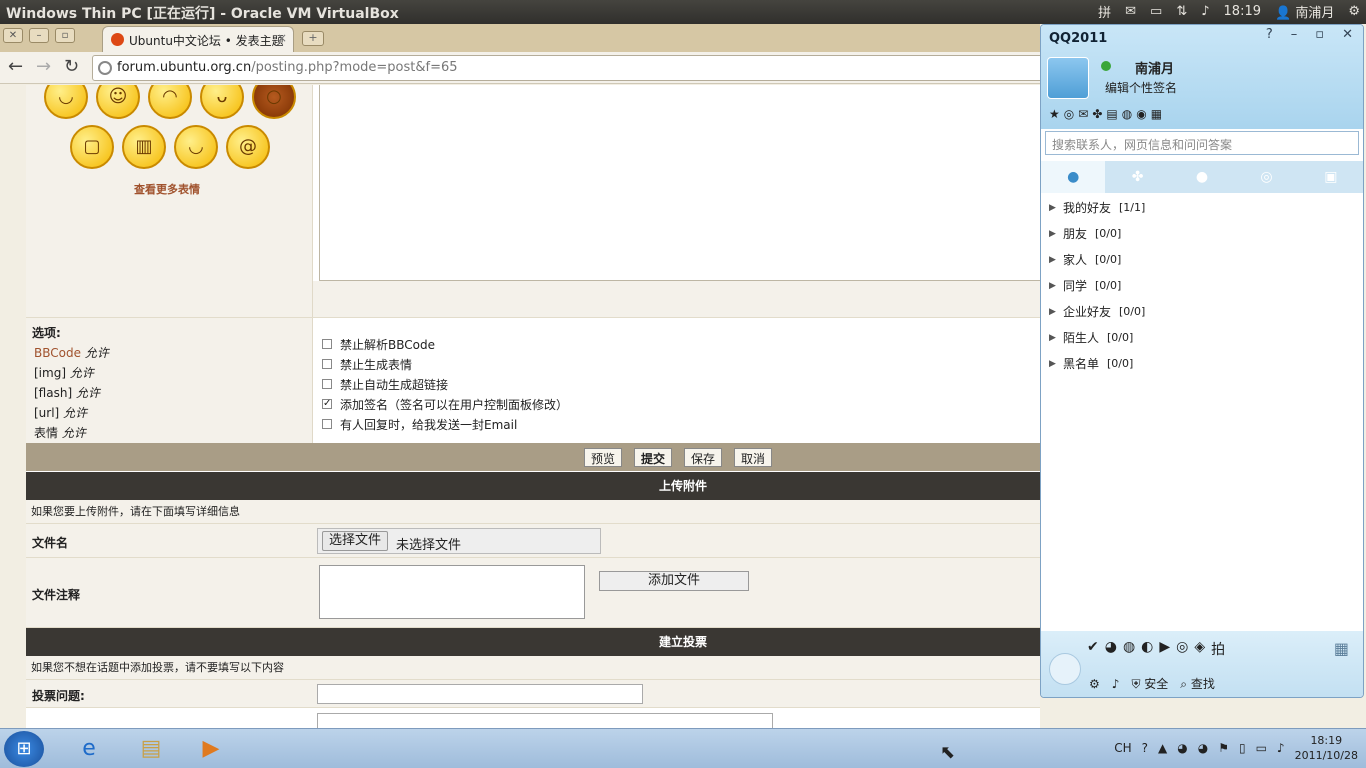 Image resolution: width=1366 pixels, height=768 pixels. What do you see at coordinates (211, 749) in the screenshot?
I see `media-player-icon: ▶` at bounding box center [211, 749].